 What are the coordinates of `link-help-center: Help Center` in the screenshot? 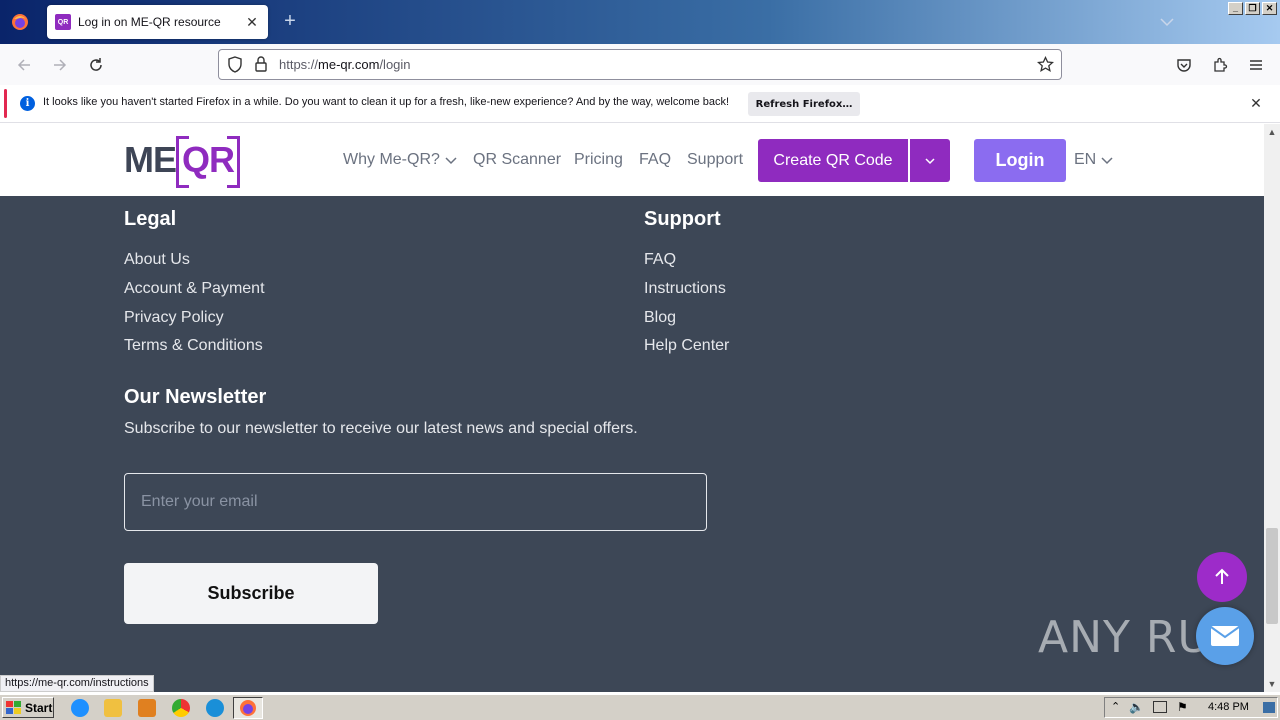 It's located at (686, 346).